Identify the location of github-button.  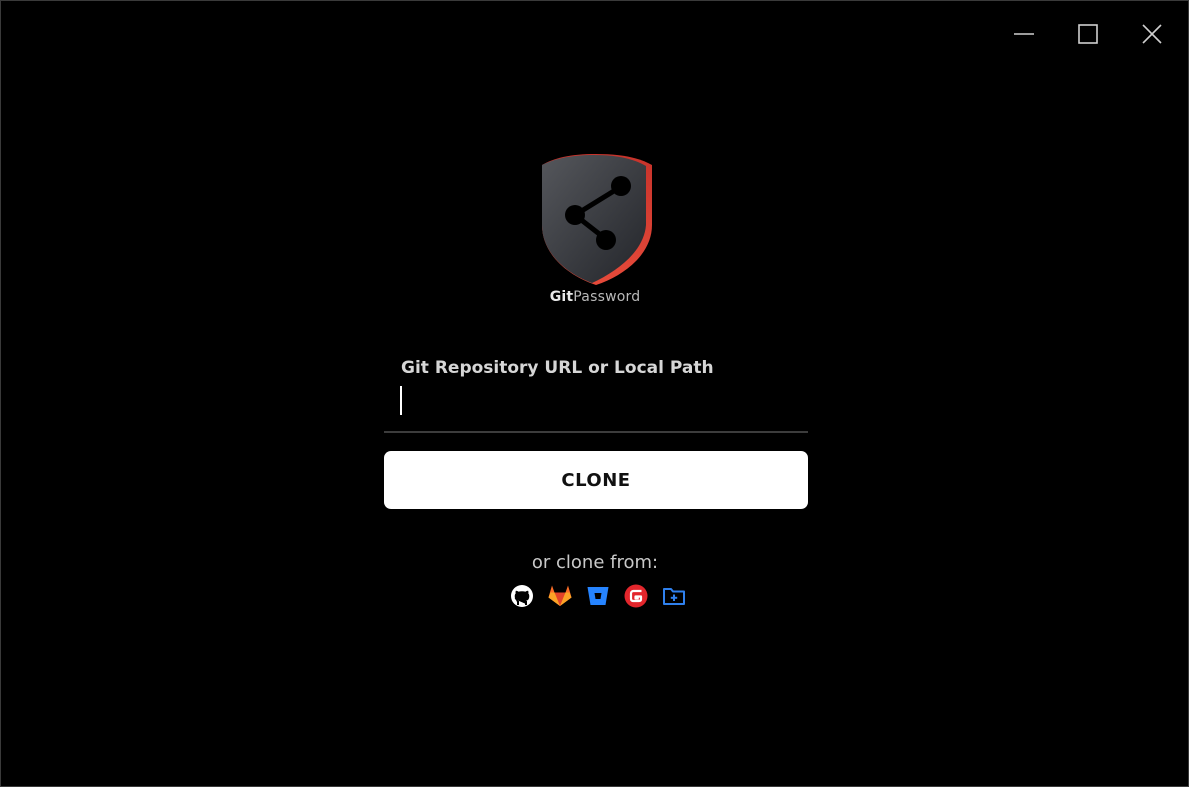
(522, 596).